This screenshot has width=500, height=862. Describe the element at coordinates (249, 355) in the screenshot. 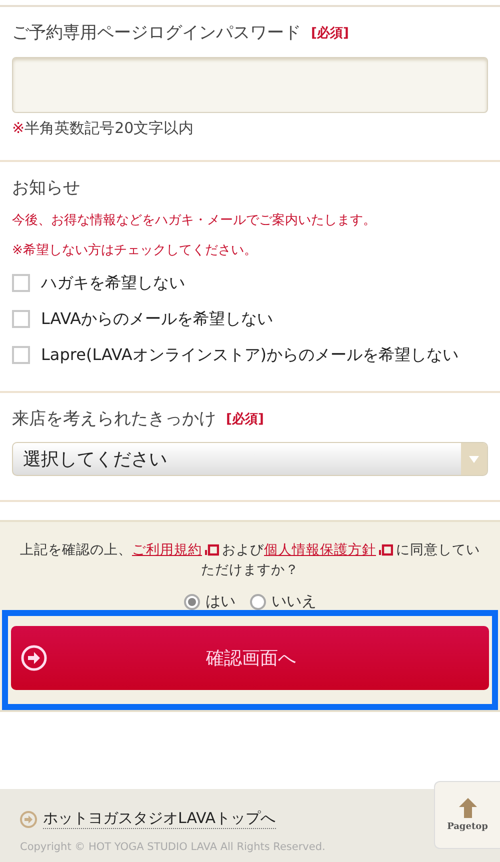

I see `checkbox-label: Lapre(LAVAオンラインストア)からのメールを希望しない` at that location.